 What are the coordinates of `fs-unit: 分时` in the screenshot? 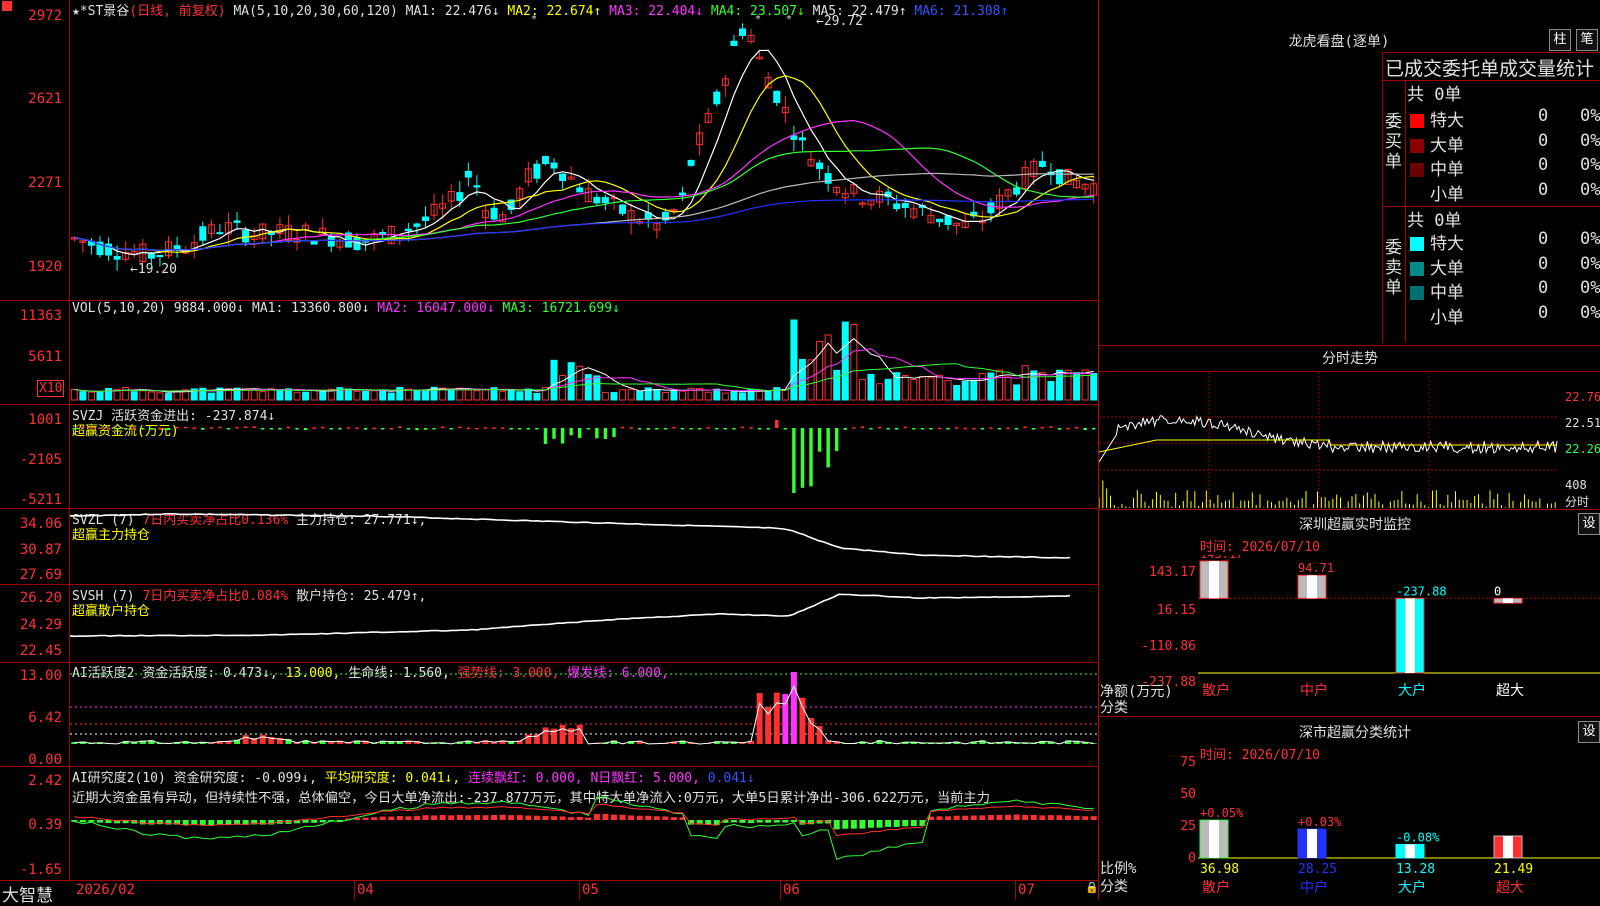 It's located at (1577, 501).